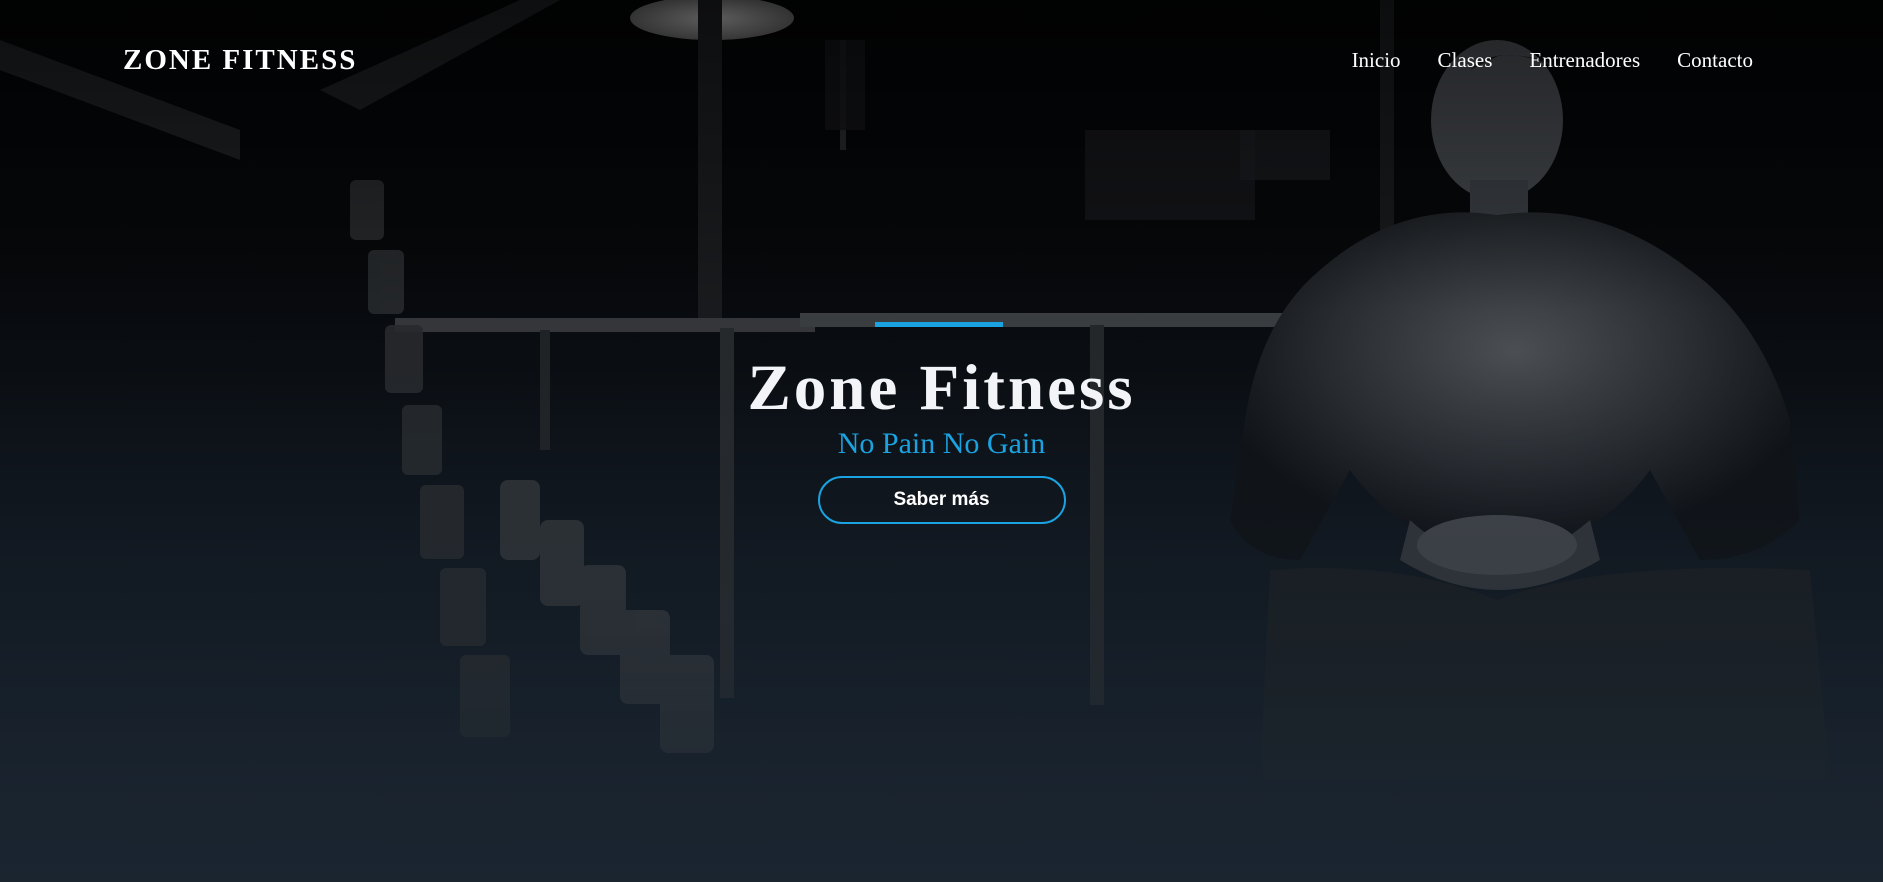 Image resolution: width=1883 pixels, height=882 pixels. What do you see at coordinates (941, 388) in the screenshot?
I see `hero-title: Zone Fitness` at bounding box center [941, 388].